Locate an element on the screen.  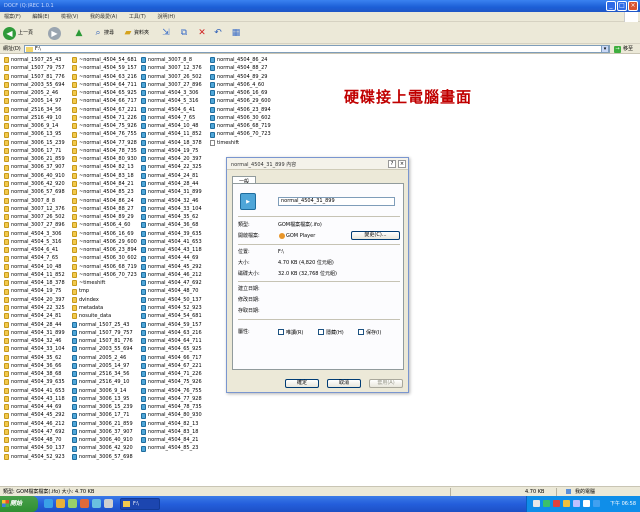
media-player-icon is located at coordinates (60, 503).